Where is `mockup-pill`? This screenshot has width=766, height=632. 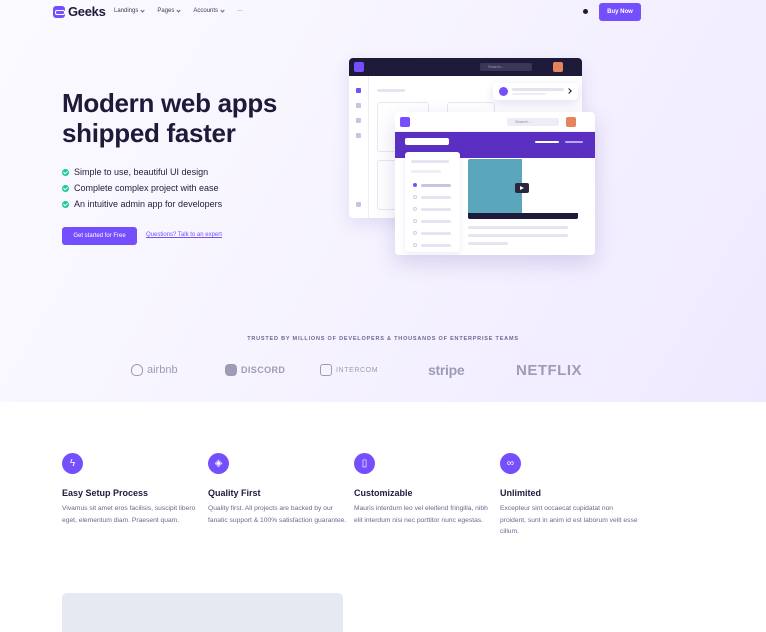
mockup-pill is located at coordinates (427, 141).